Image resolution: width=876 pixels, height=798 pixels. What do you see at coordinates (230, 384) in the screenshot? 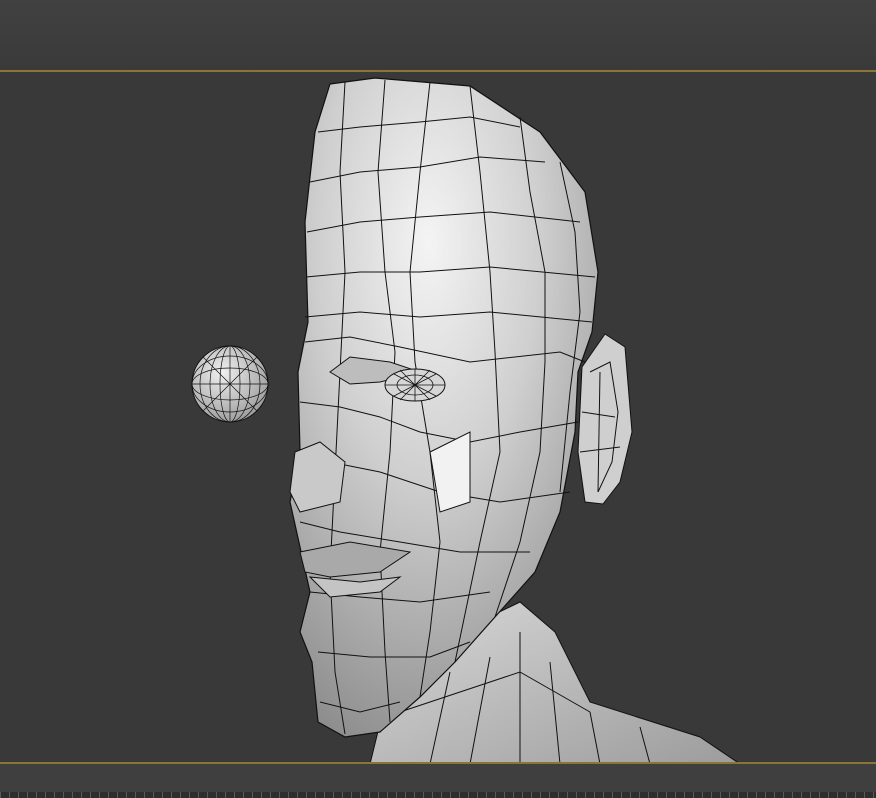
I see `eyeball-sphere-mesh` at bounding box center [230, 384].